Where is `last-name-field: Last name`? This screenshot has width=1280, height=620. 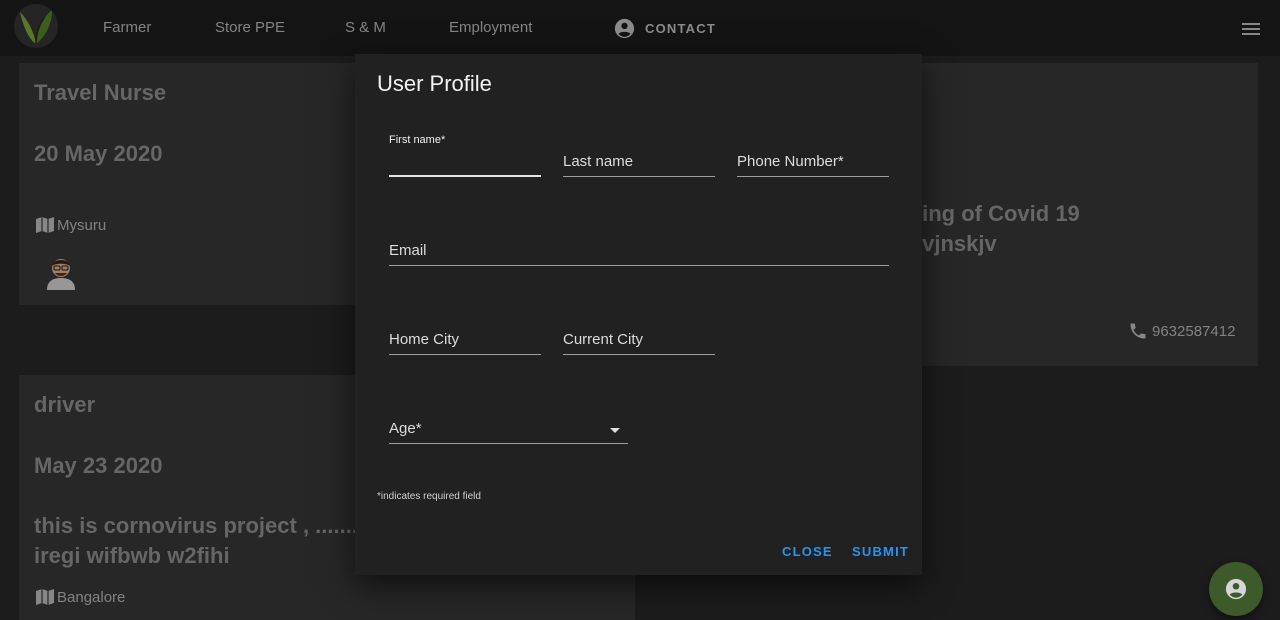 last-name-field: Last name is located at coordinates (639, 164).